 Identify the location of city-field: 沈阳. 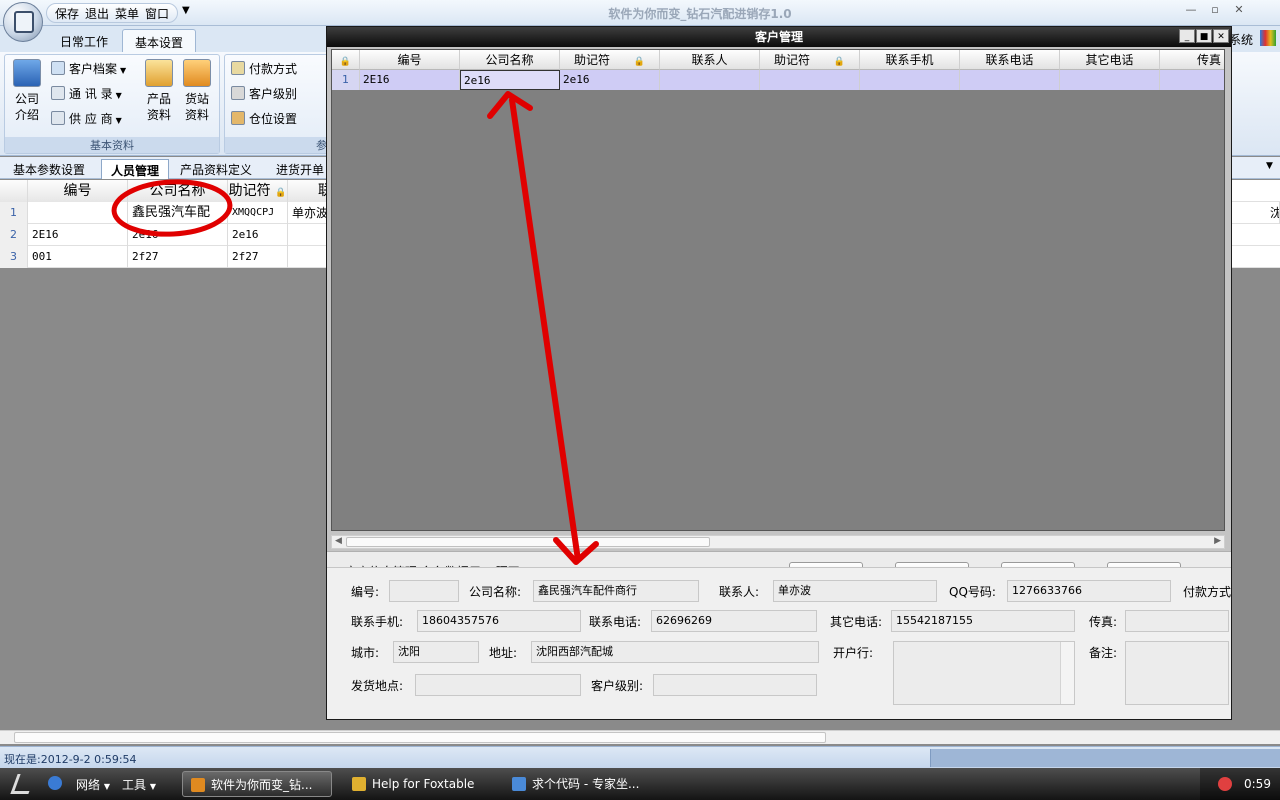
(436, 652).